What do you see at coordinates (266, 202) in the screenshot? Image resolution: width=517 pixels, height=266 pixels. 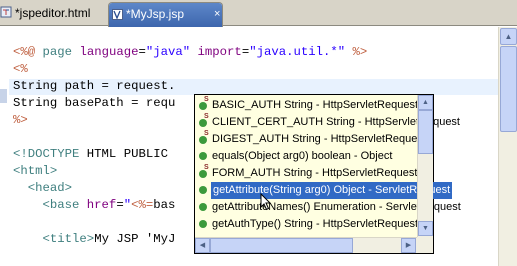 I see `mouse-cursor-icon` at bounding box center [266, 202].